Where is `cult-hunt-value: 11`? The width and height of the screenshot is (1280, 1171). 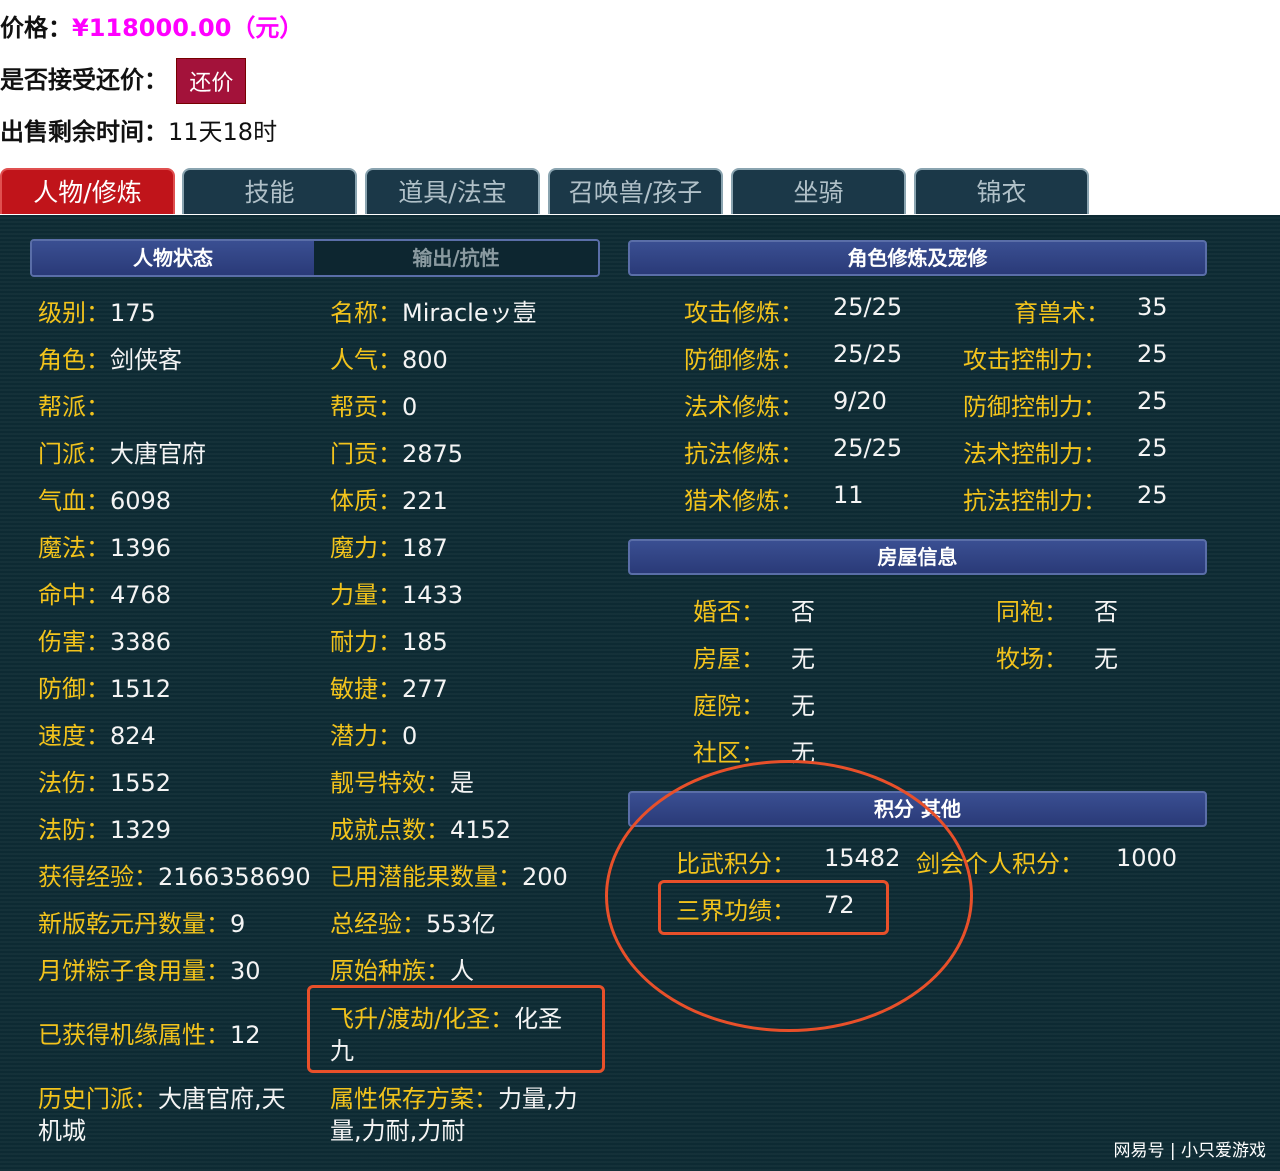 cult-hunt-value: 11 is located at coordinates (848, 495).